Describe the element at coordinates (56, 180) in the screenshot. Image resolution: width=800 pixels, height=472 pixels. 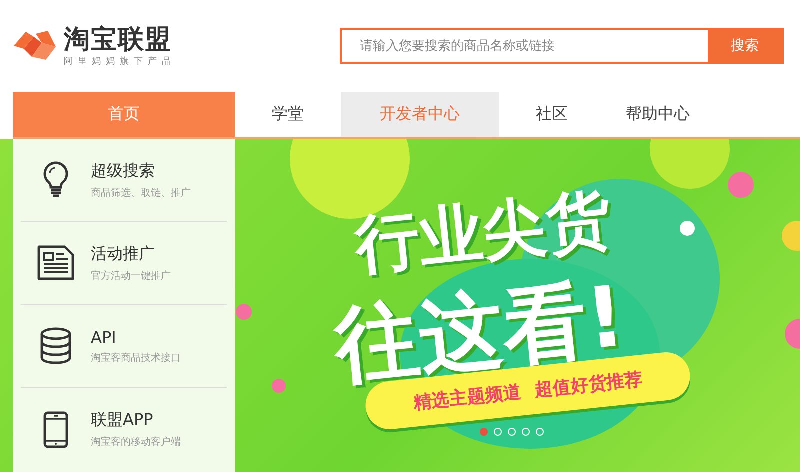
I see `lightbulb-icon` at that location.